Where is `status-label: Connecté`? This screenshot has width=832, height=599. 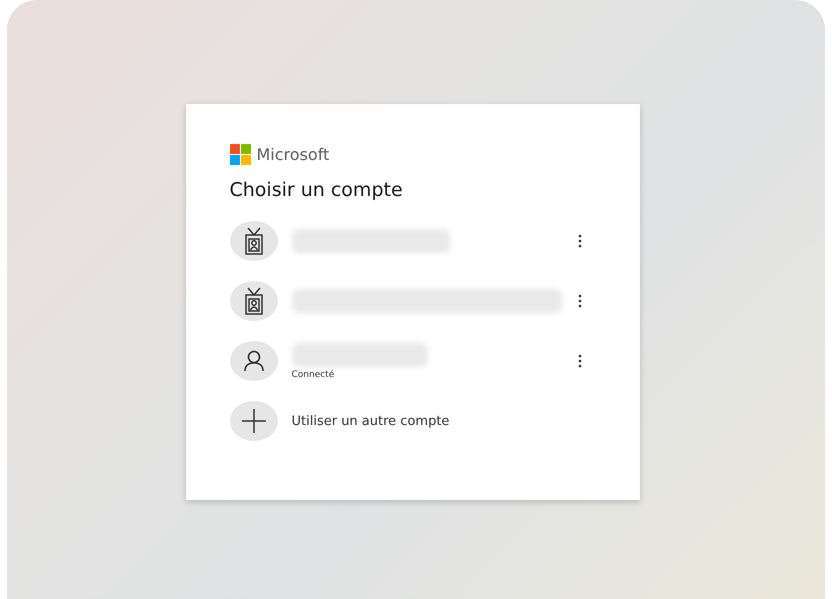
status-label: Connecté is located at coordinates (314, 375).